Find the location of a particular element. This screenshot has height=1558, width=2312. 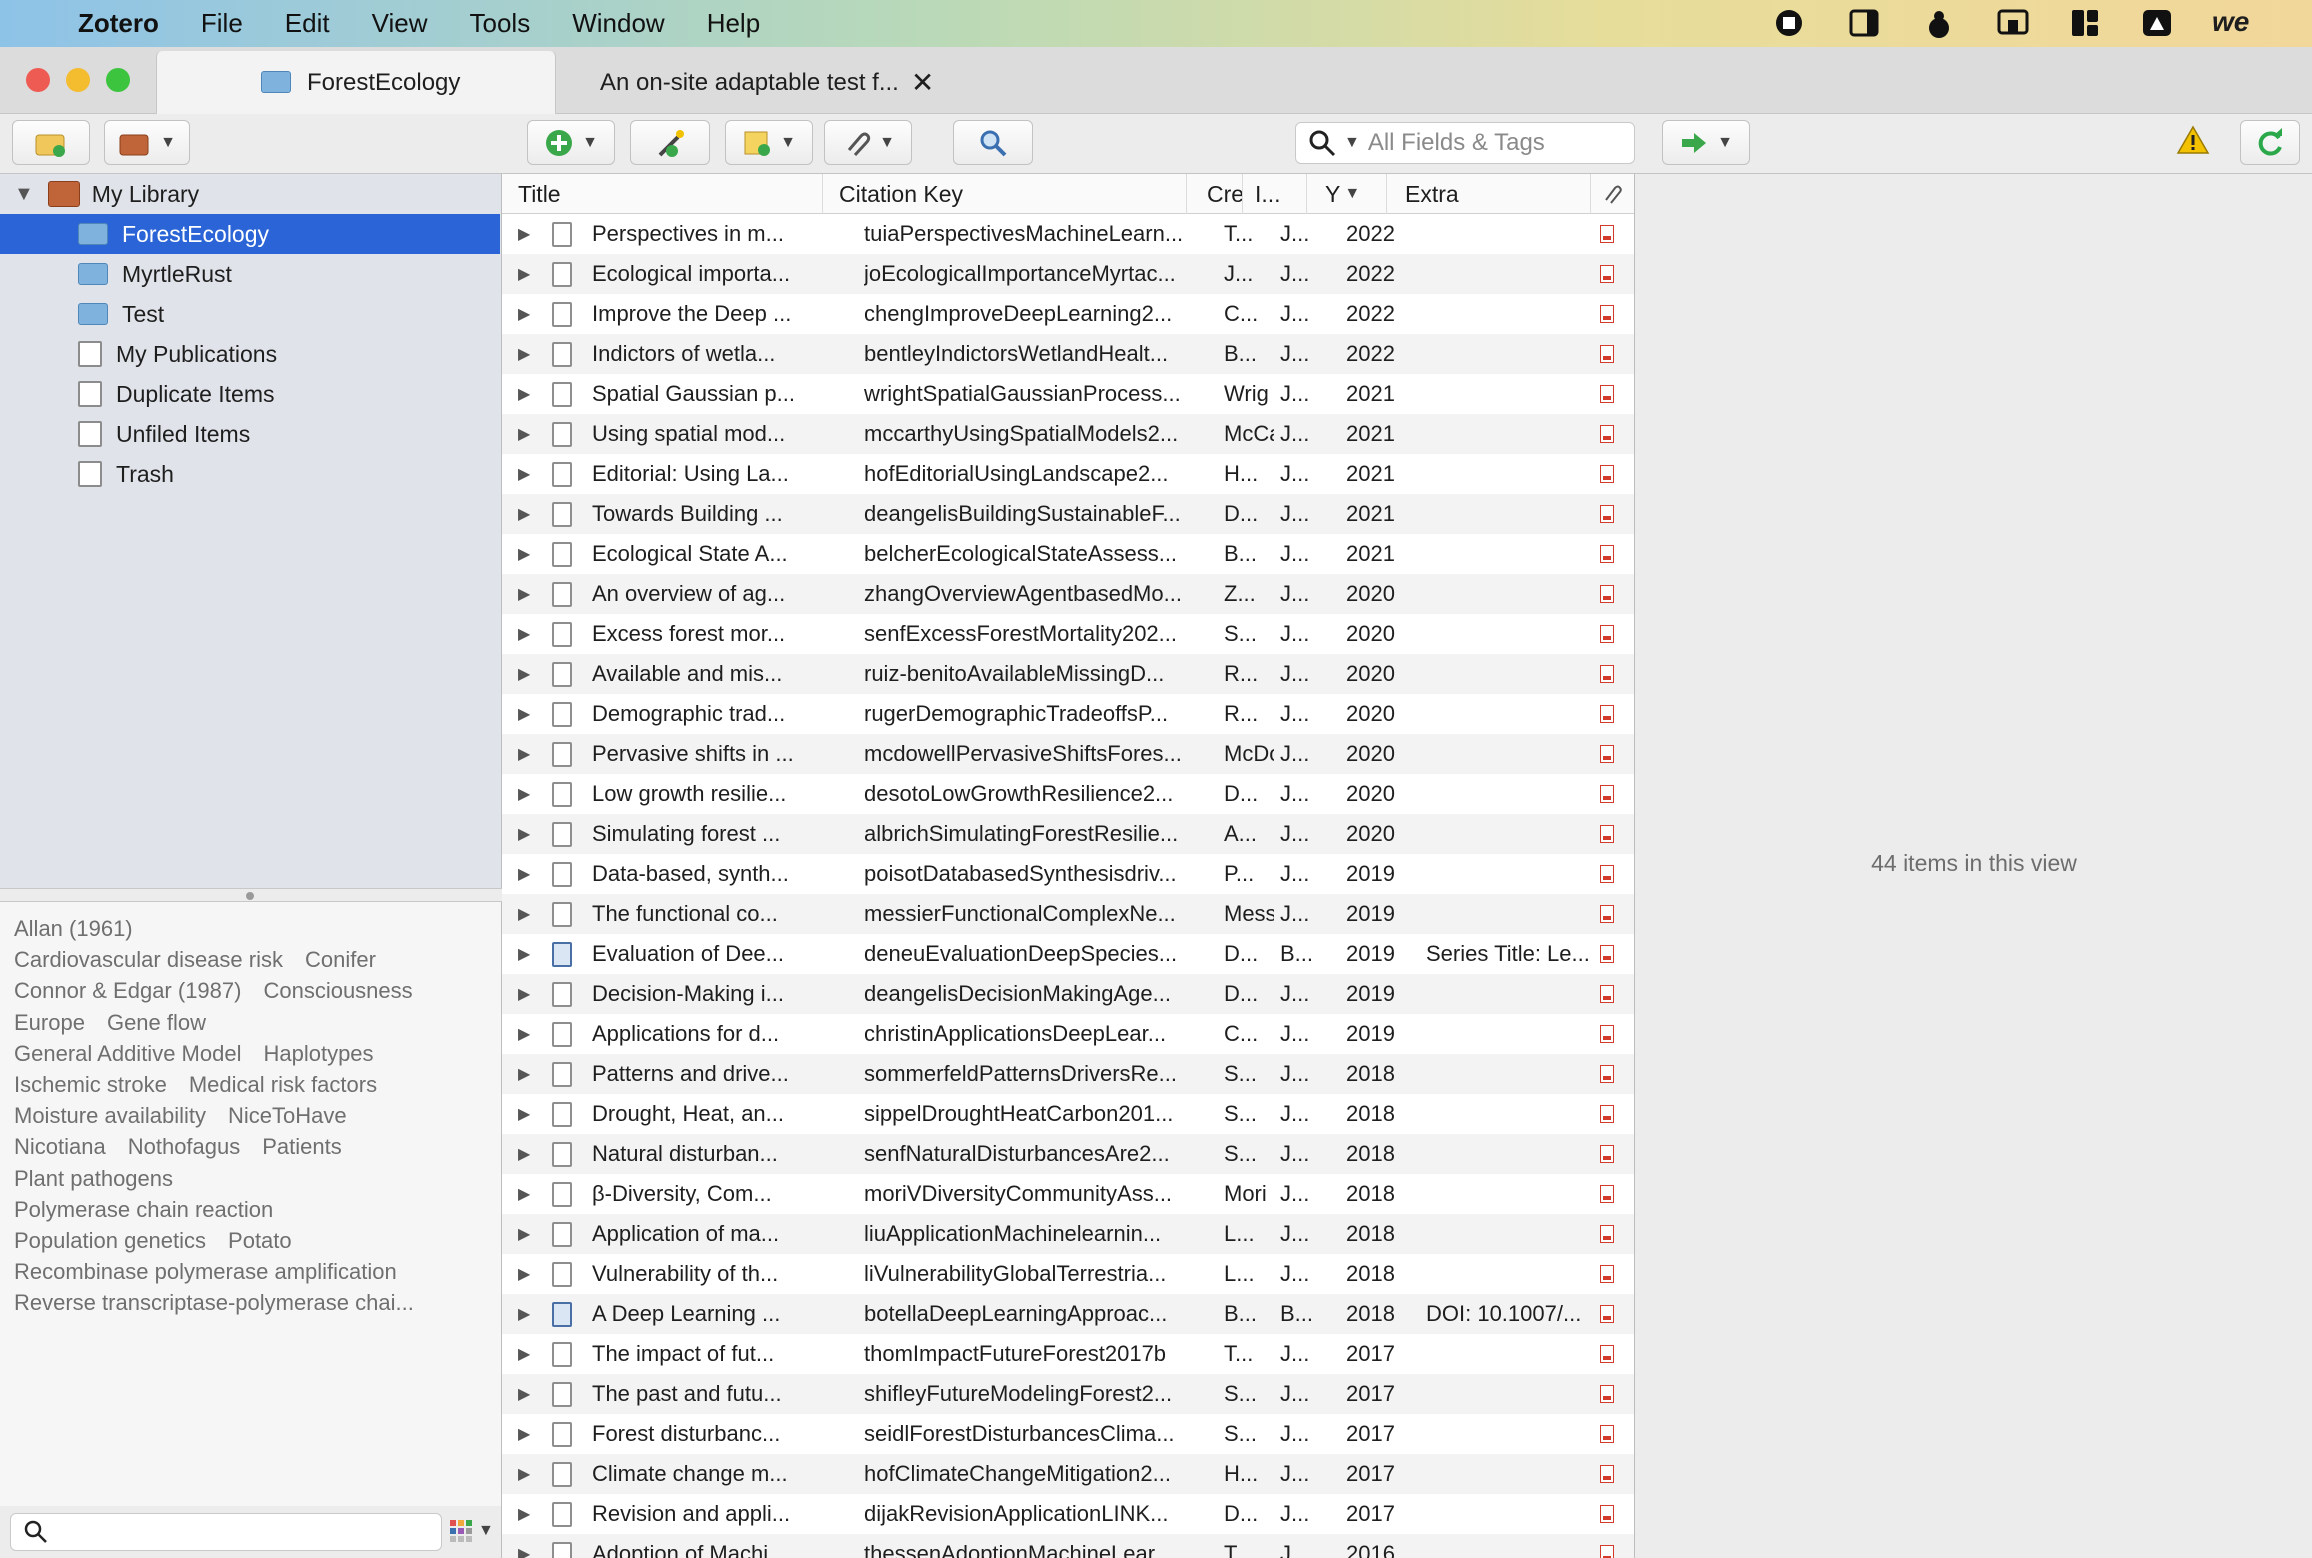

minimize-window-button is located at coordinates (78, 80).